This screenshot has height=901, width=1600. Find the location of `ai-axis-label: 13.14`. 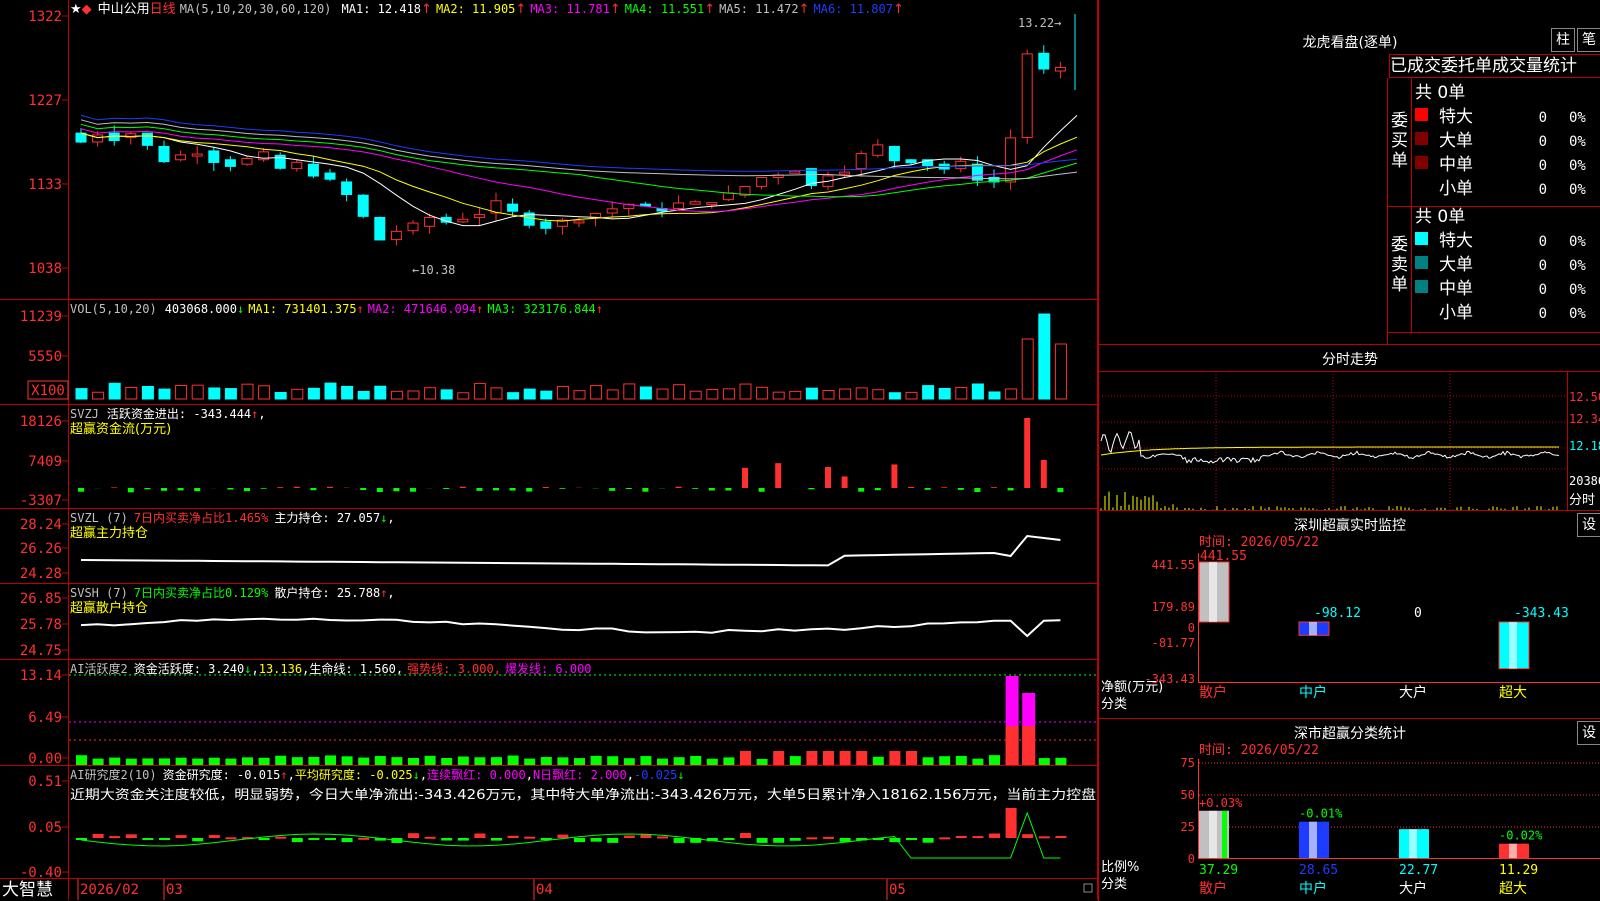

ai-axis-label: 13.14 is located at coordinates (41, 676).